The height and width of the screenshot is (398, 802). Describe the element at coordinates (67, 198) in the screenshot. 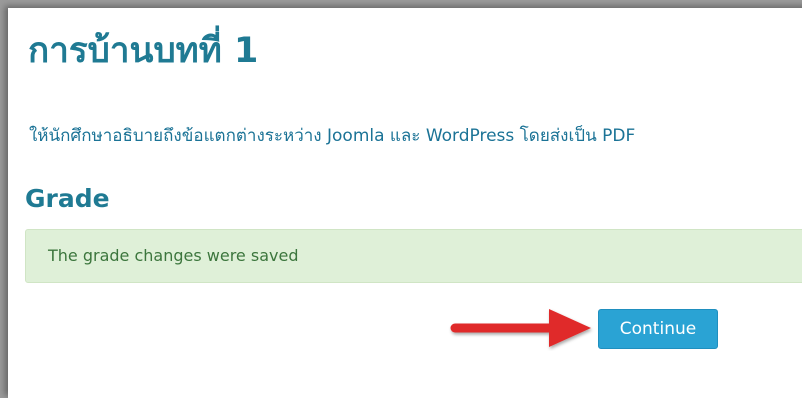

I see `grade-heading: Grade` at that location.